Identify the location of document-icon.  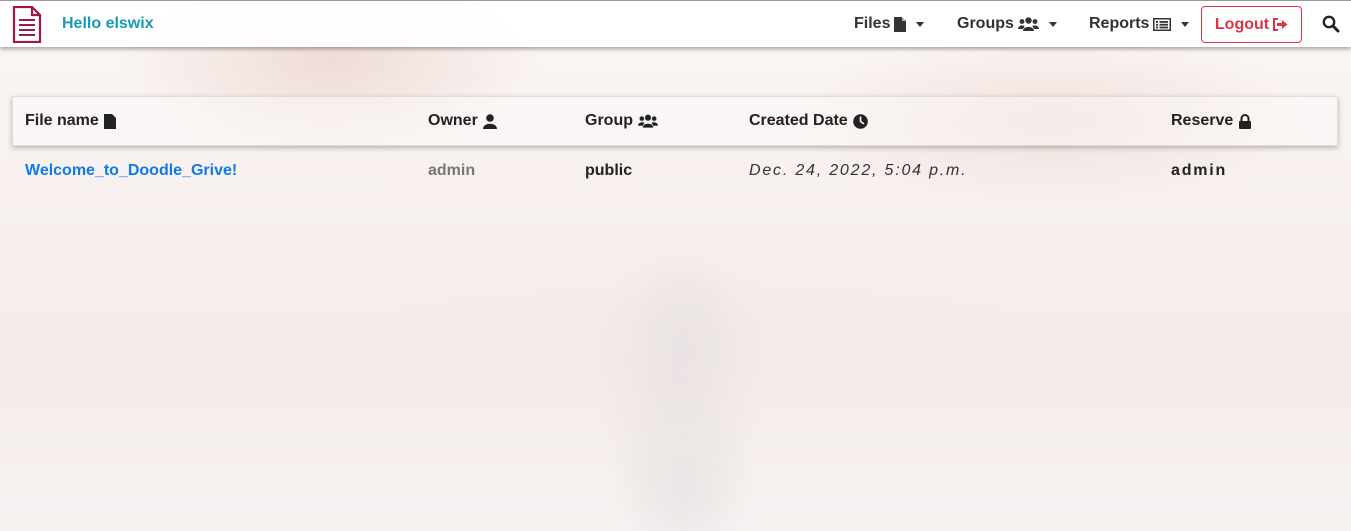
(27, 24).